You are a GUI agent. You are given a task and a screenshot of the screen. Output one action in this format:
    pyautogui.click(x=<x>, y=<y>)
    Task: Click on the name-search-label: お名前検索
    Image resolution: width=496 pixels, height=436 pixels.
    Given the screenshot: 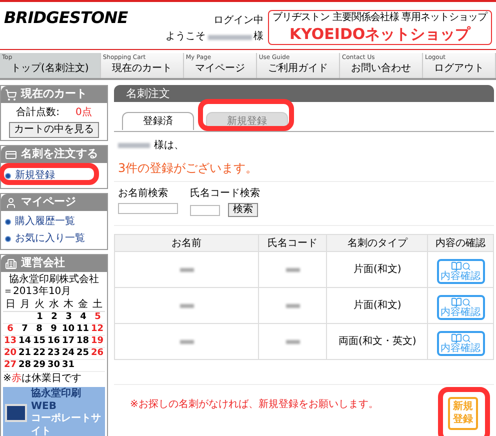 What is the action you would take?
    pyautogui.click(x=143, y=193)
    